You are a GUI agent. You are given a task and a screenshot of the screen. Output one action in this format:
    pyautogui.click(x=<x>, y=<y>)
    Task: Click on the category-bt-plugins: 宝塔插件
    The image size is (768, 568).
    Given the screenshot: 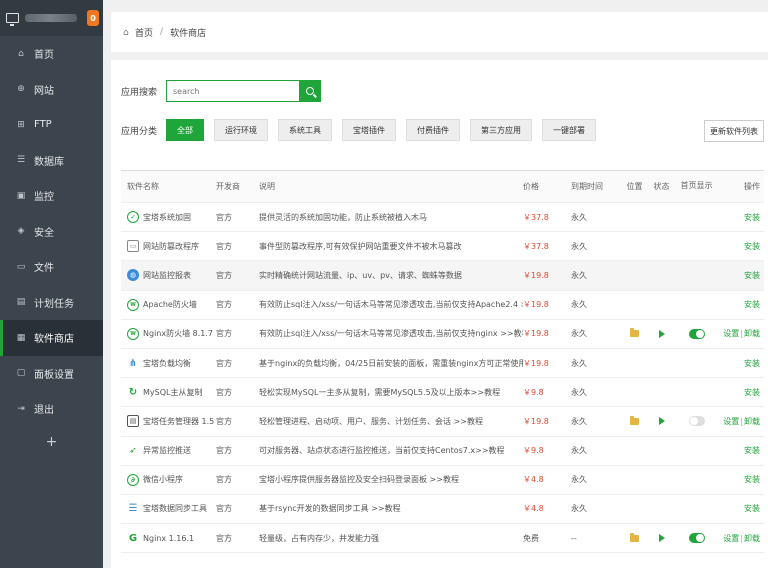 What is the action you would take?
    pyautogui.click(x=369, y=130)
    